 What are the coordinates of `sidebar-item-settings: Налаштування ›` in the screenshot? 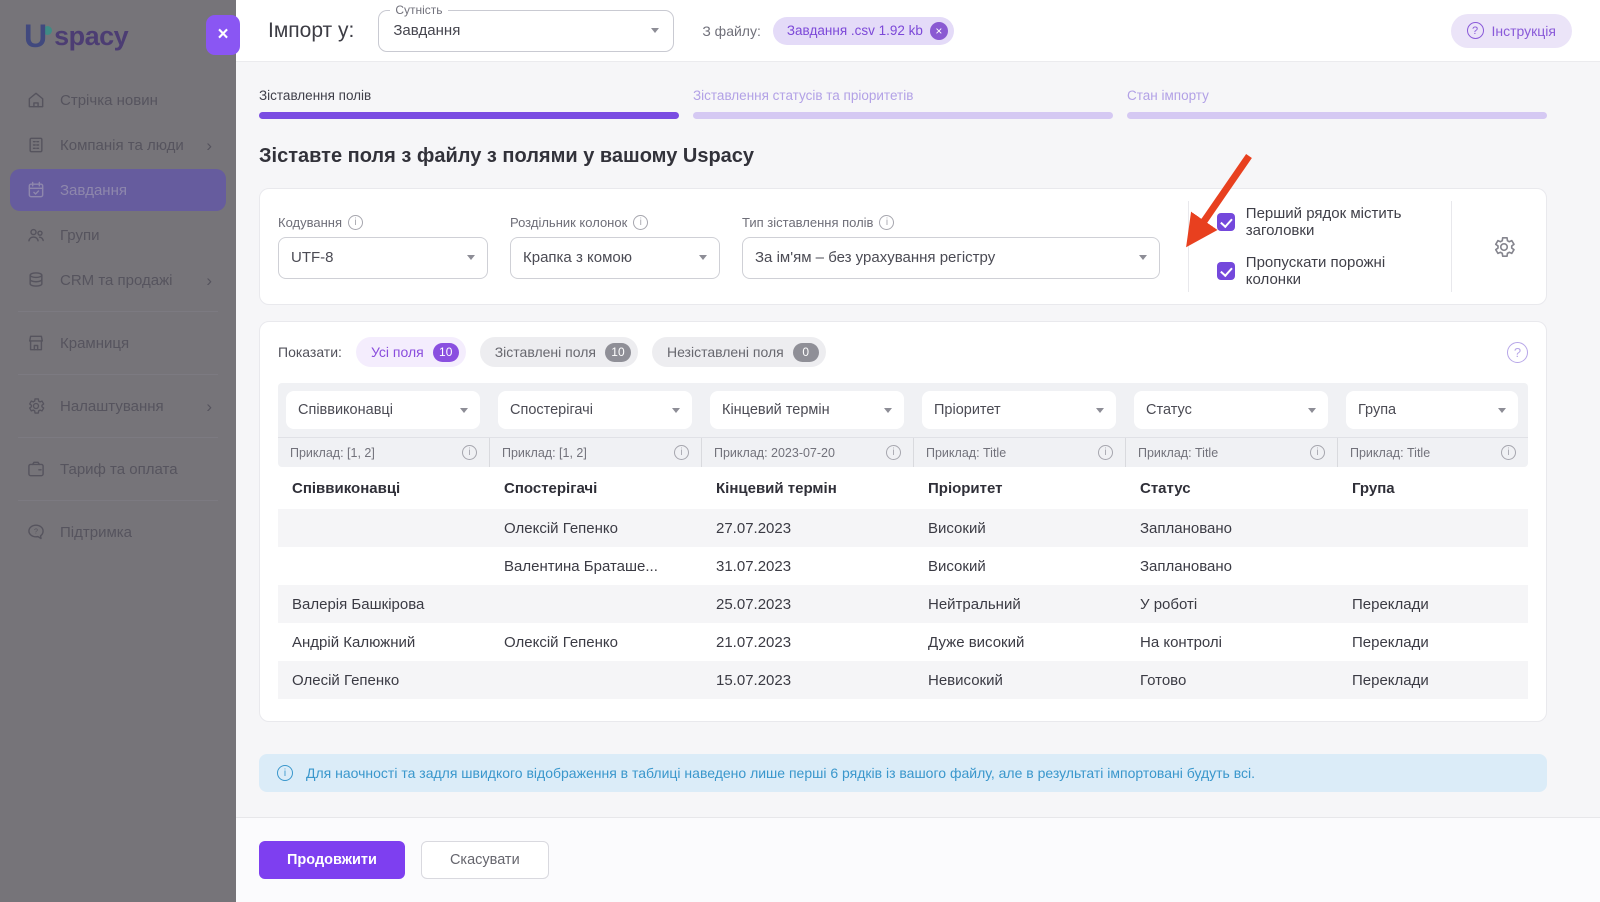 It's located at (118, 406).